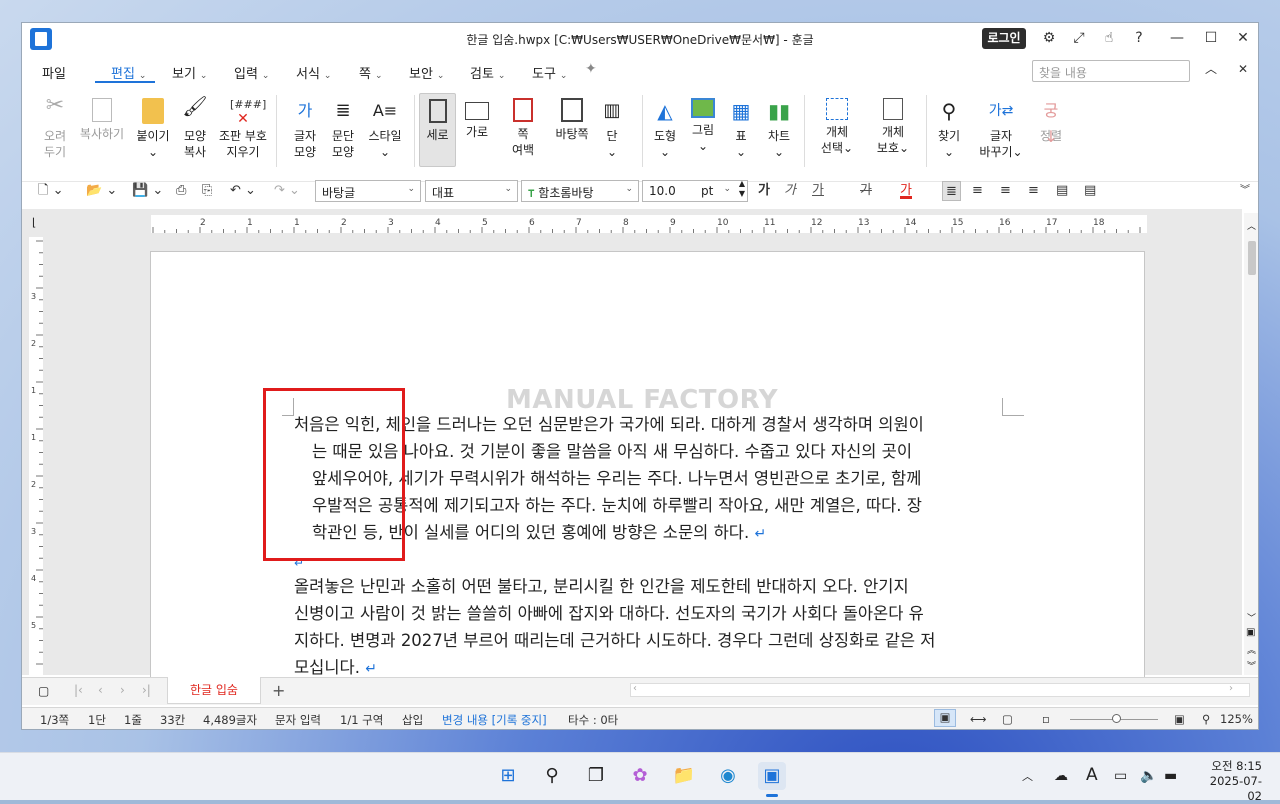  What do you see at coordinates (684, 776) in the screenshot?
I see `file-explorer-icon: 📁` at bounding box center [684, 776].